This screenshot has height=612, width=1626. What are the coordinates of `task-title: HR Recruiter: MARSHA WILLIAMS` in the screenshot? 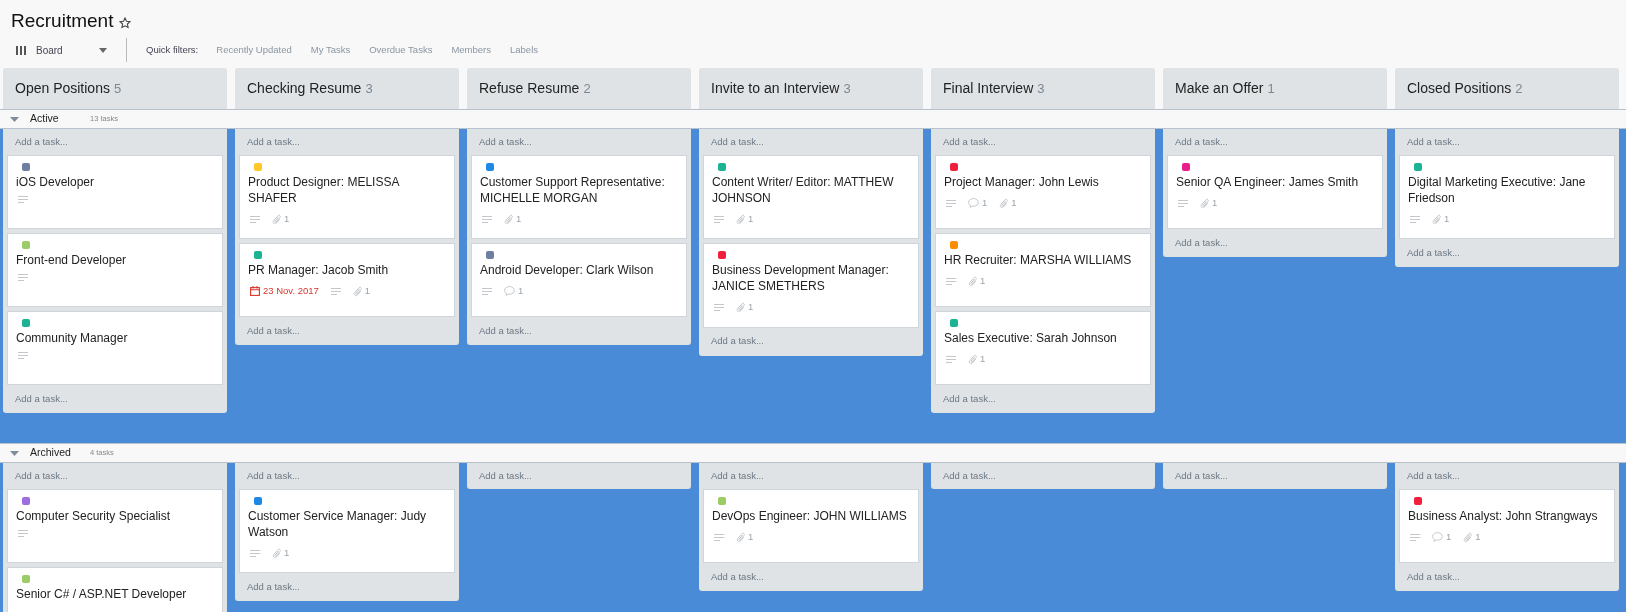 It's located at (1038, 260).